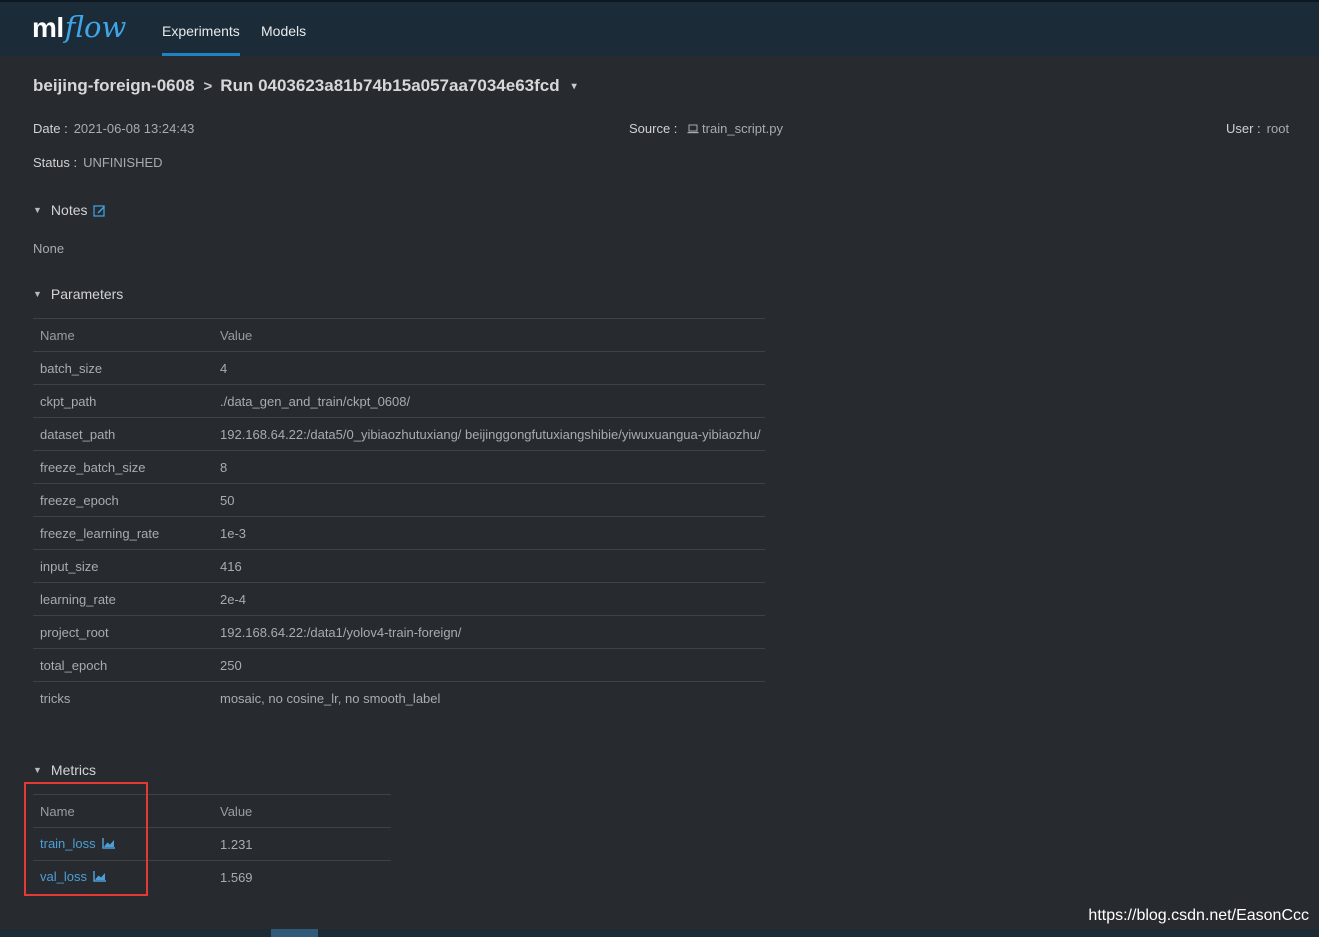  I want to click on date-value: 2021-06-08 13:24:43, so click(134, 128).